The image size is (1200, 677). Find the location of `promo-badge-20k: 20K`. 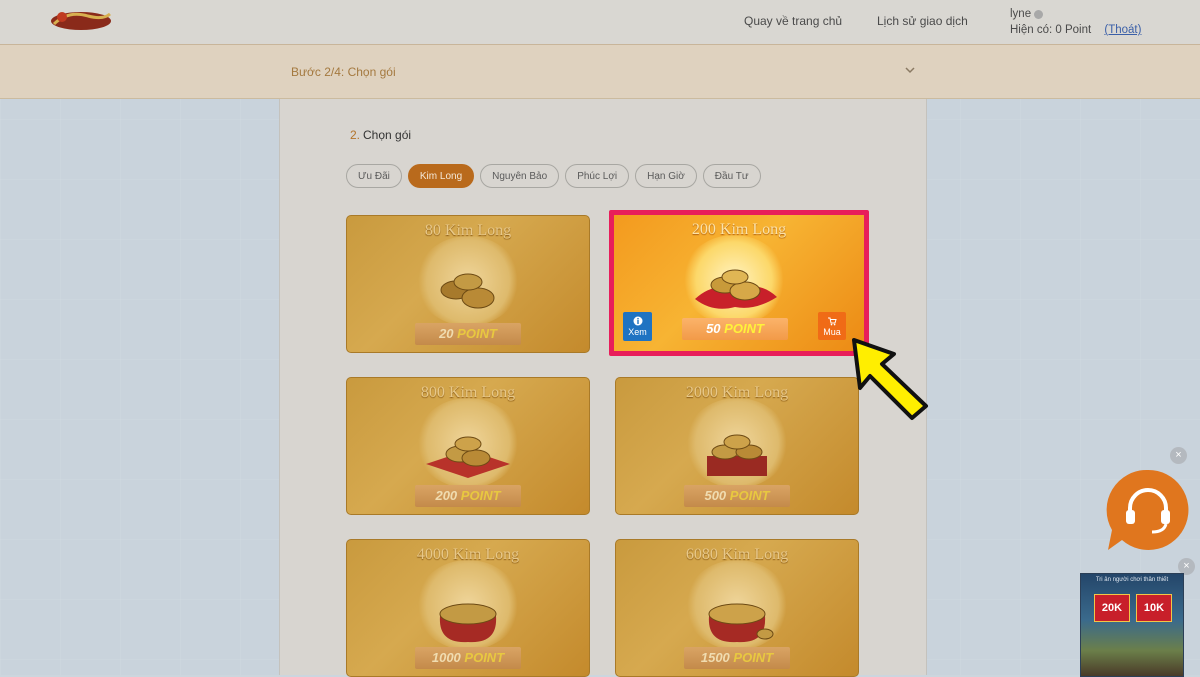

promo-badge-20k: 20K is located at coordinates (1112, 608).